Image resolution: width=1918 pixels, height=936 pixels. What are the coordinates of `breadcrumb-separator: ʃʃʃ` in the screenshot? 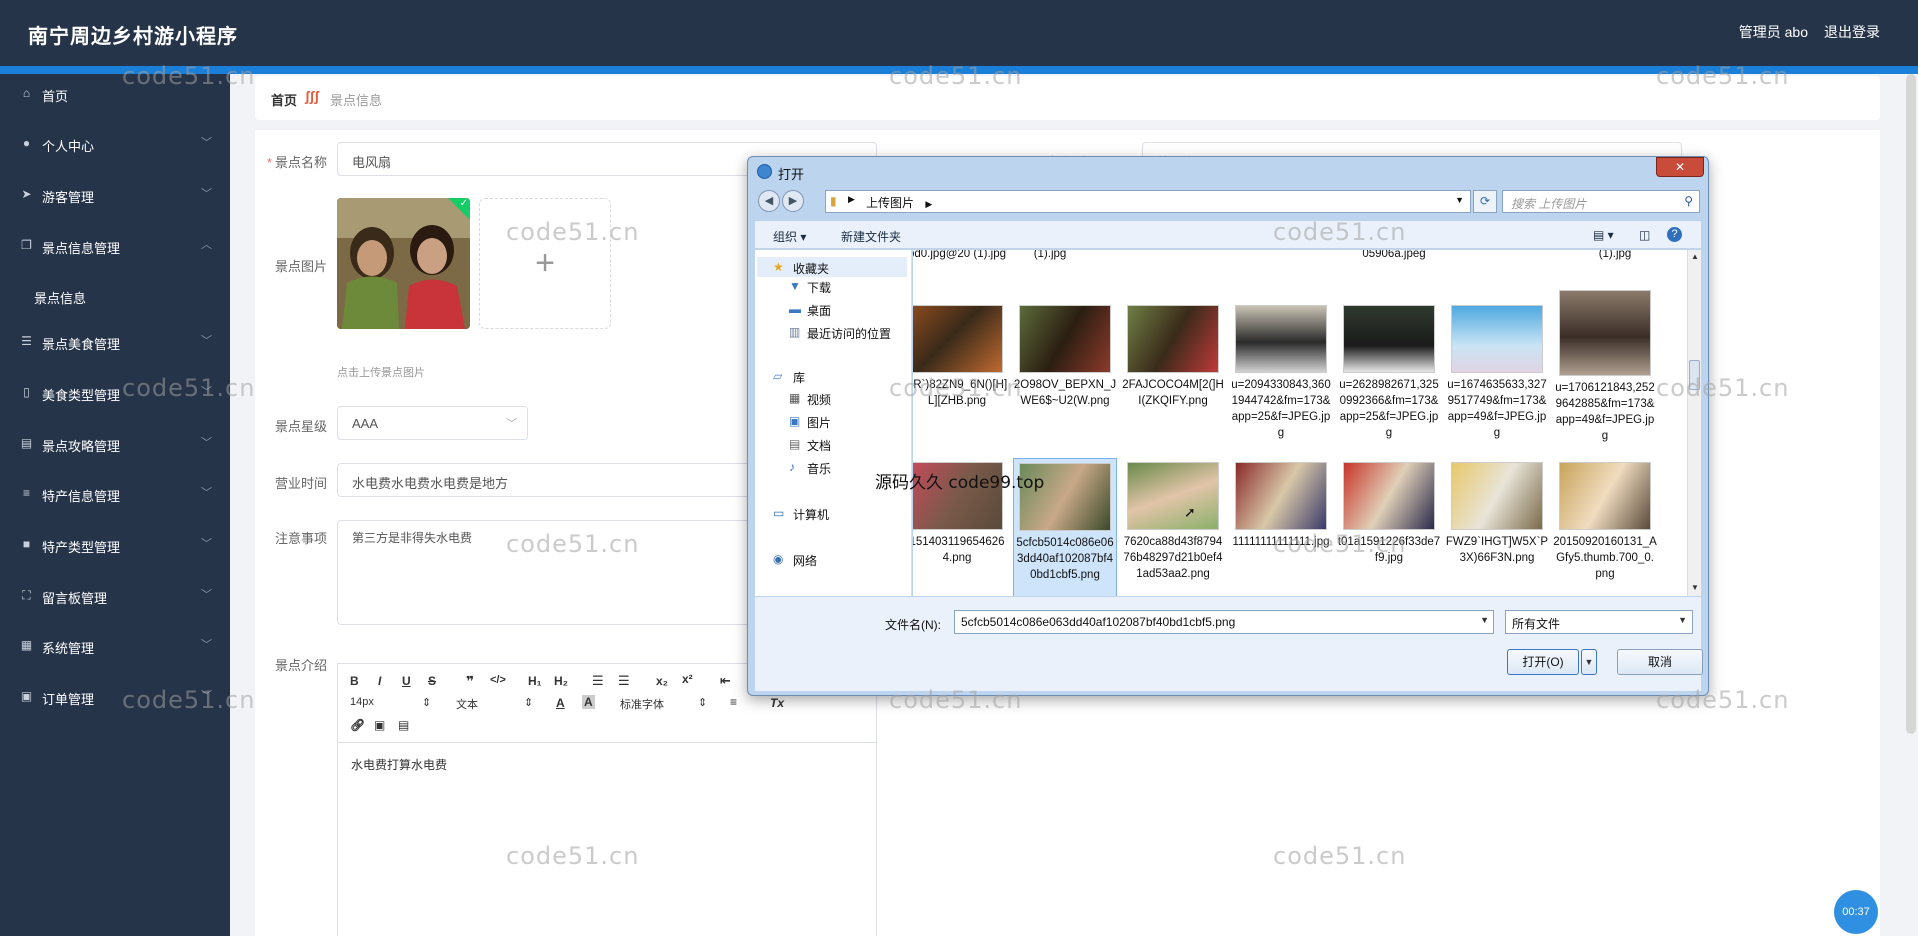 It's located at (312, 96).